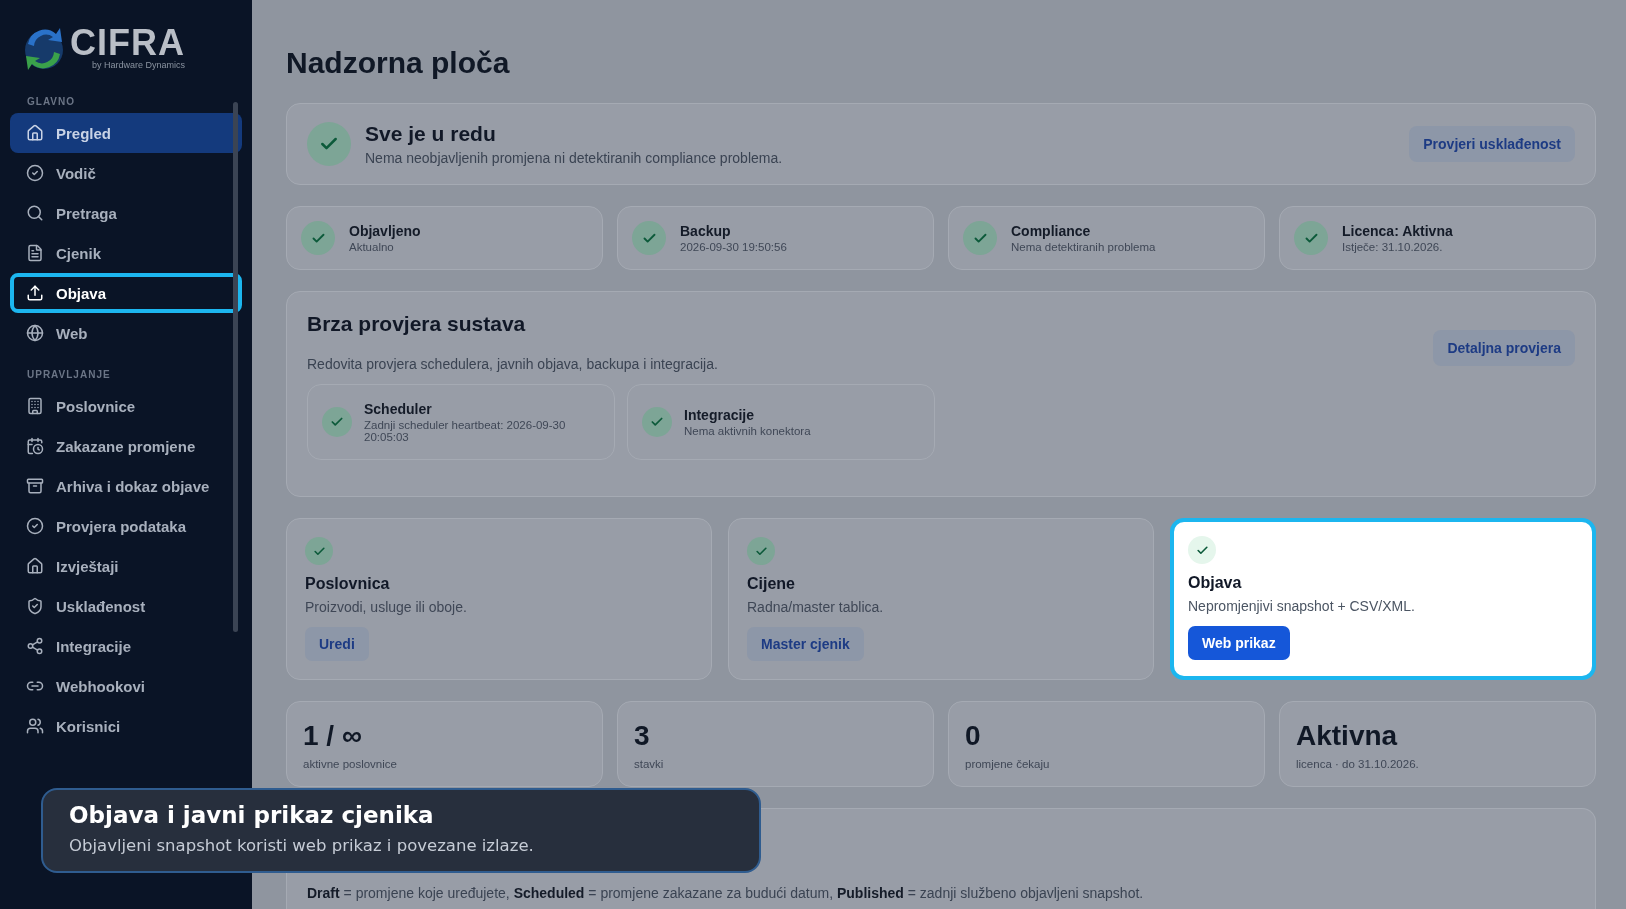  I want to click on feature-title: Poslovnica, so click(347, 584).